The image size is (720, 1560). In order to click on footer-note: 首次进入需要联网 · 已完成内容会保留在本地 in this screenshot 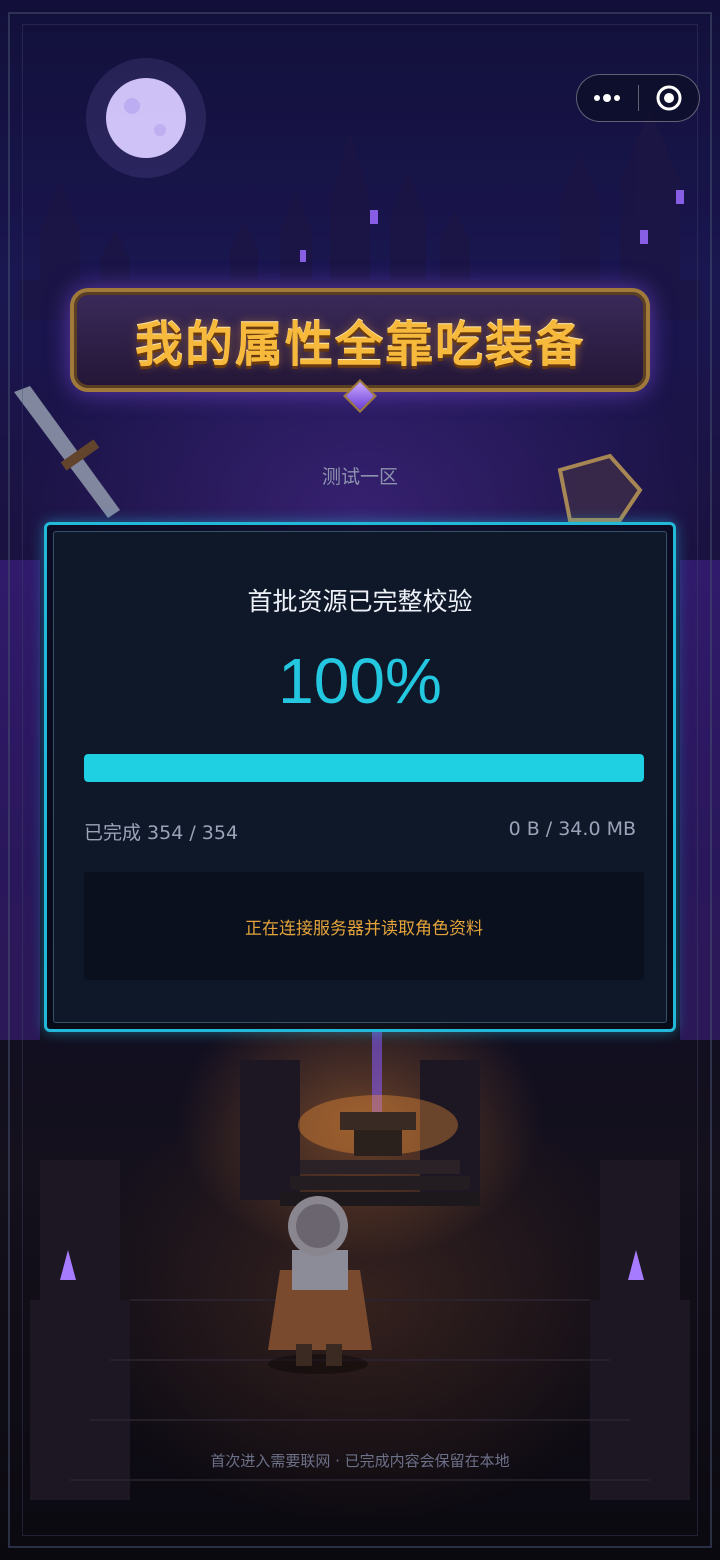, I will do `click(360, 1461)`.